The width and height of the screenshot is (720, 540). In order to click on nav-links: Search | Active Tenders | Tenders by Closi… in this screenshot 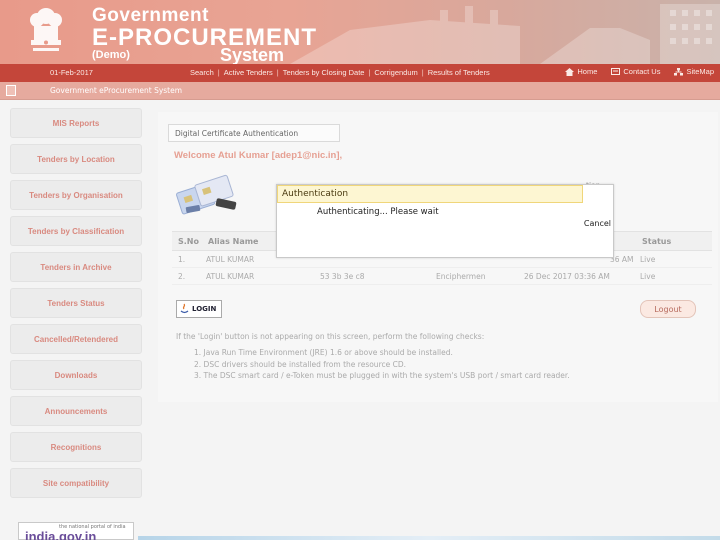, I will do `click(340, 72)`.